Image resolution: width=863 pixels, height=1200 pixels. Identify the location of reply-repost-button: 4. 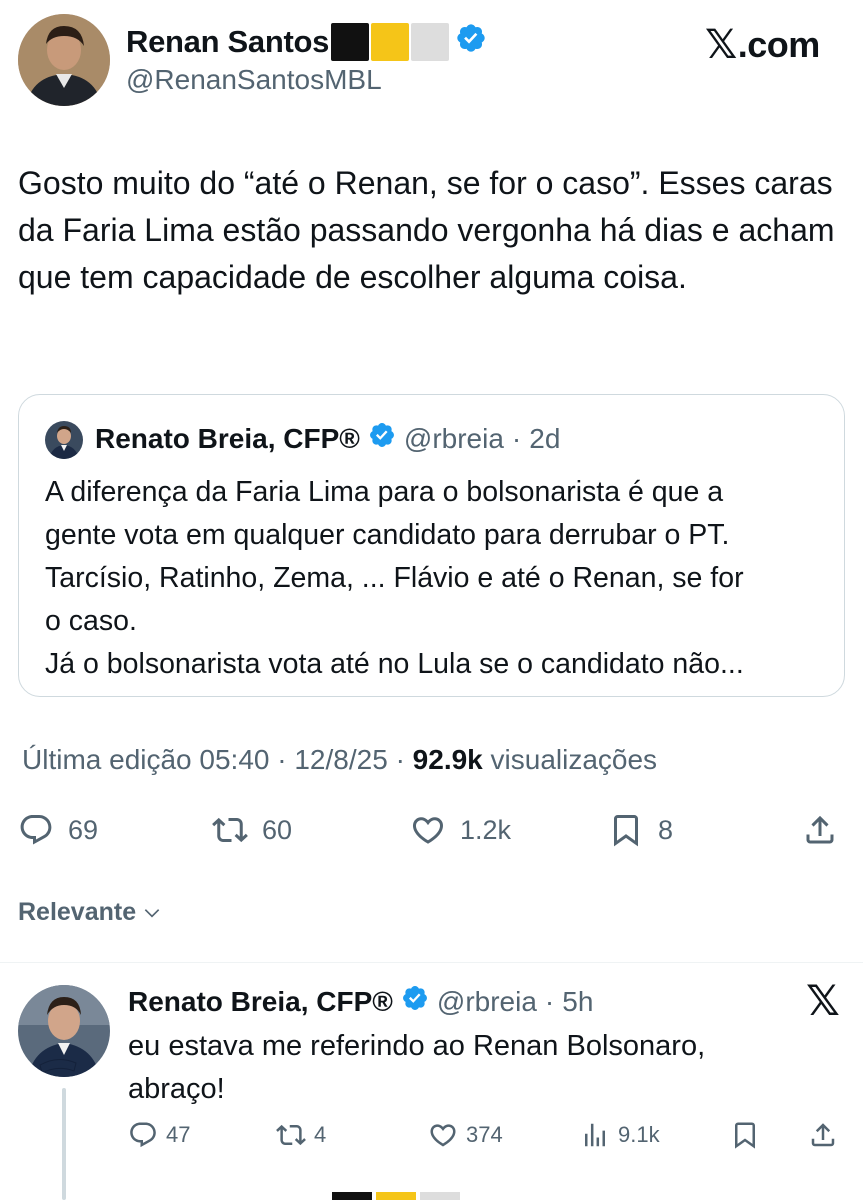
(301, 1135).